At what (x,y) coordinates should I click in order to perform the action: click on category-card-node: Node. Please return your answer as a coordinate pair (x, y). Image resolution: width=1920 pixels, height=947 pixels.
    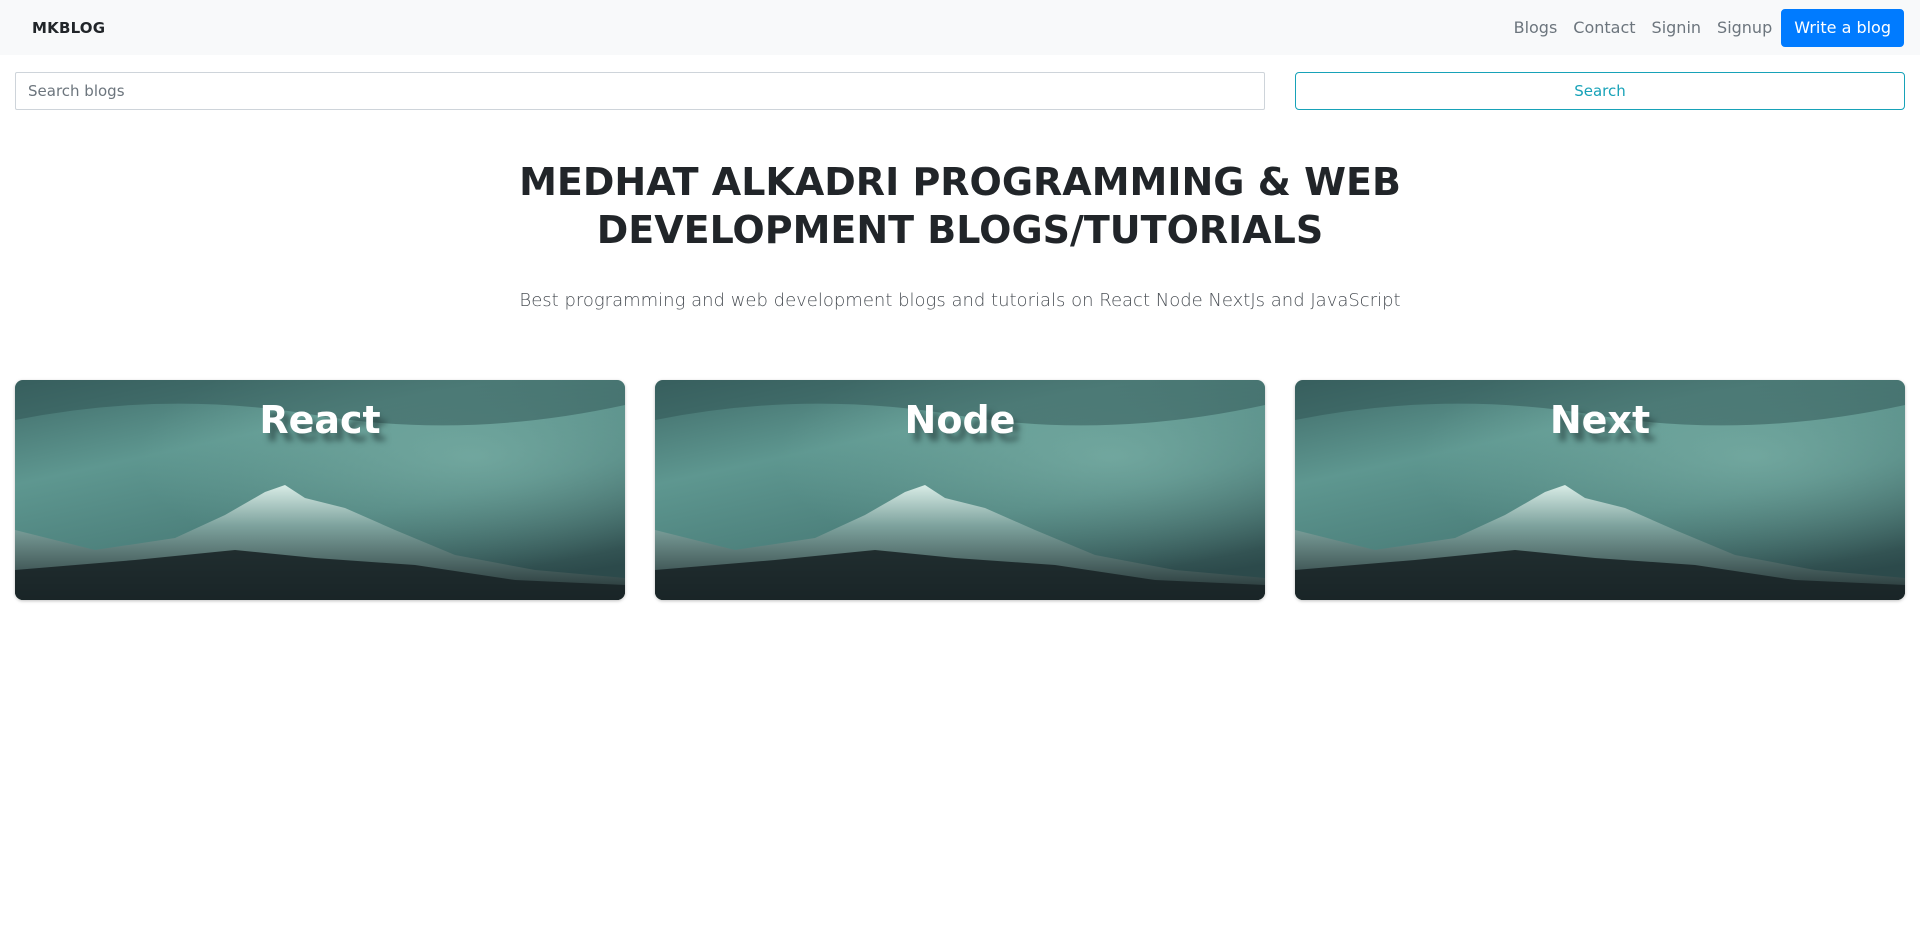
    Looking at the image, I should click on (960, 490).